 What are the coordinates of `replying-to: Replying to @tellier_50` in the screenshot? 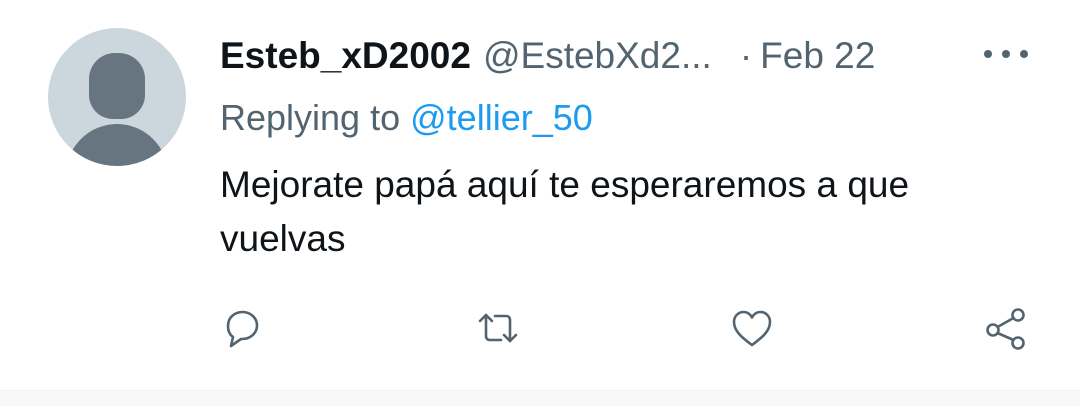 It's located at (406, 118).